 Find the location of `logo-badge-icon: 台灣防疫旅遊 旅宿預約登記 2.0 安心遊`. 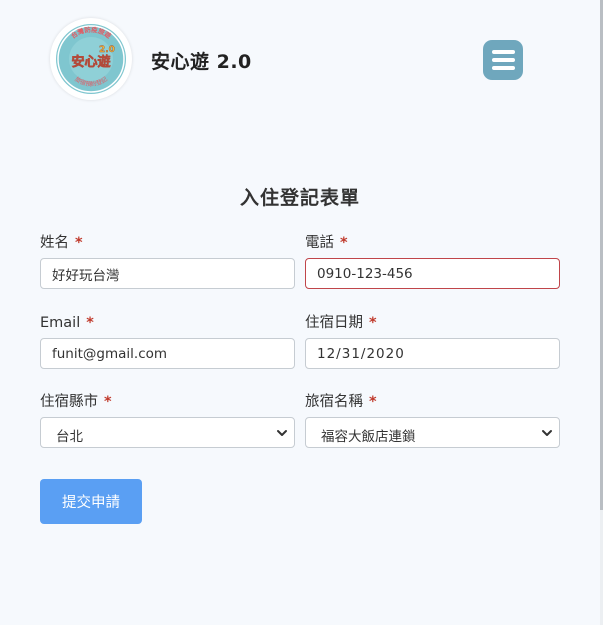

logo-badge-icon: 台灣防疫旅遊 旅宿預約登記 2.0 安心遊 is located at coordinates (91, 59).